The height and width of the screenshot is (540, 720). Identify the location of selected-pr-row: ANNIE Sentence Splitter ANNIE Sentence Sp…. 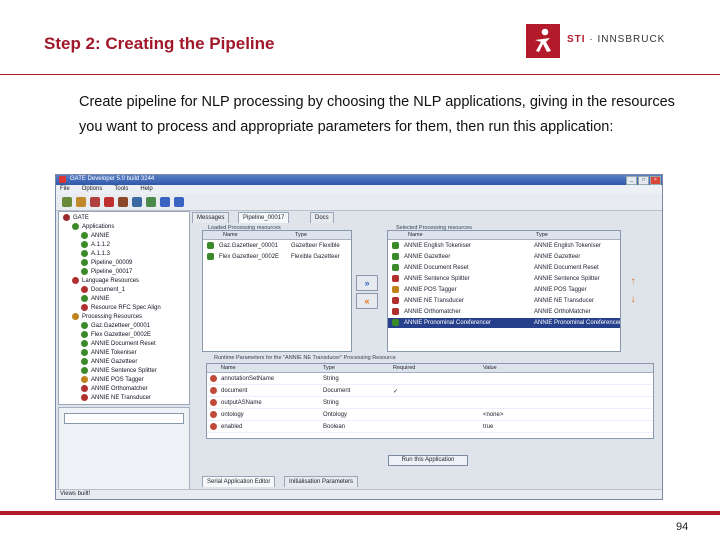
(504, 279).